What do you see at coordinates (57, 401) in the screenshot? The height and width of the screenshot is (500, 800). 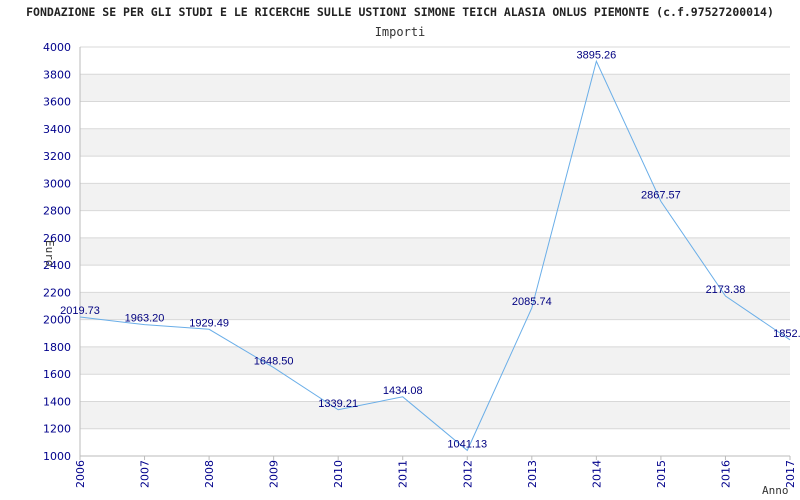 I see `y-tick-label: 1400` at bounding box center [57, 401].